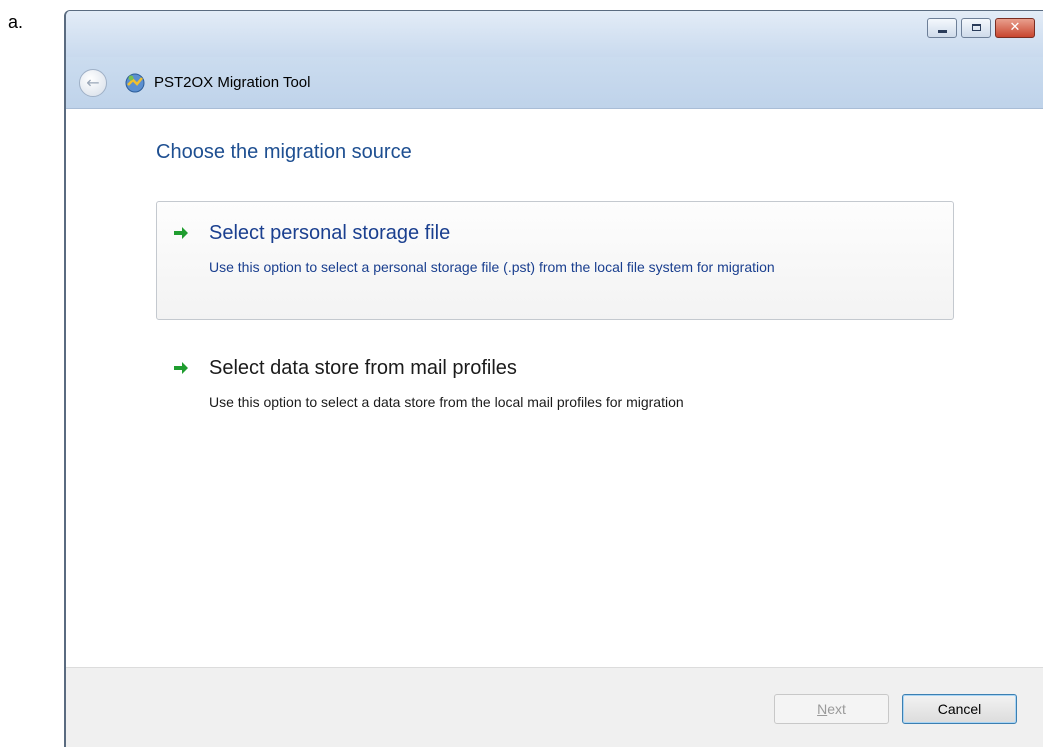  What do you see at coordinates (363, 368) in the screenshot?
I see `option-title: Select data store from mail profiles` at bounding box center [363, 368].